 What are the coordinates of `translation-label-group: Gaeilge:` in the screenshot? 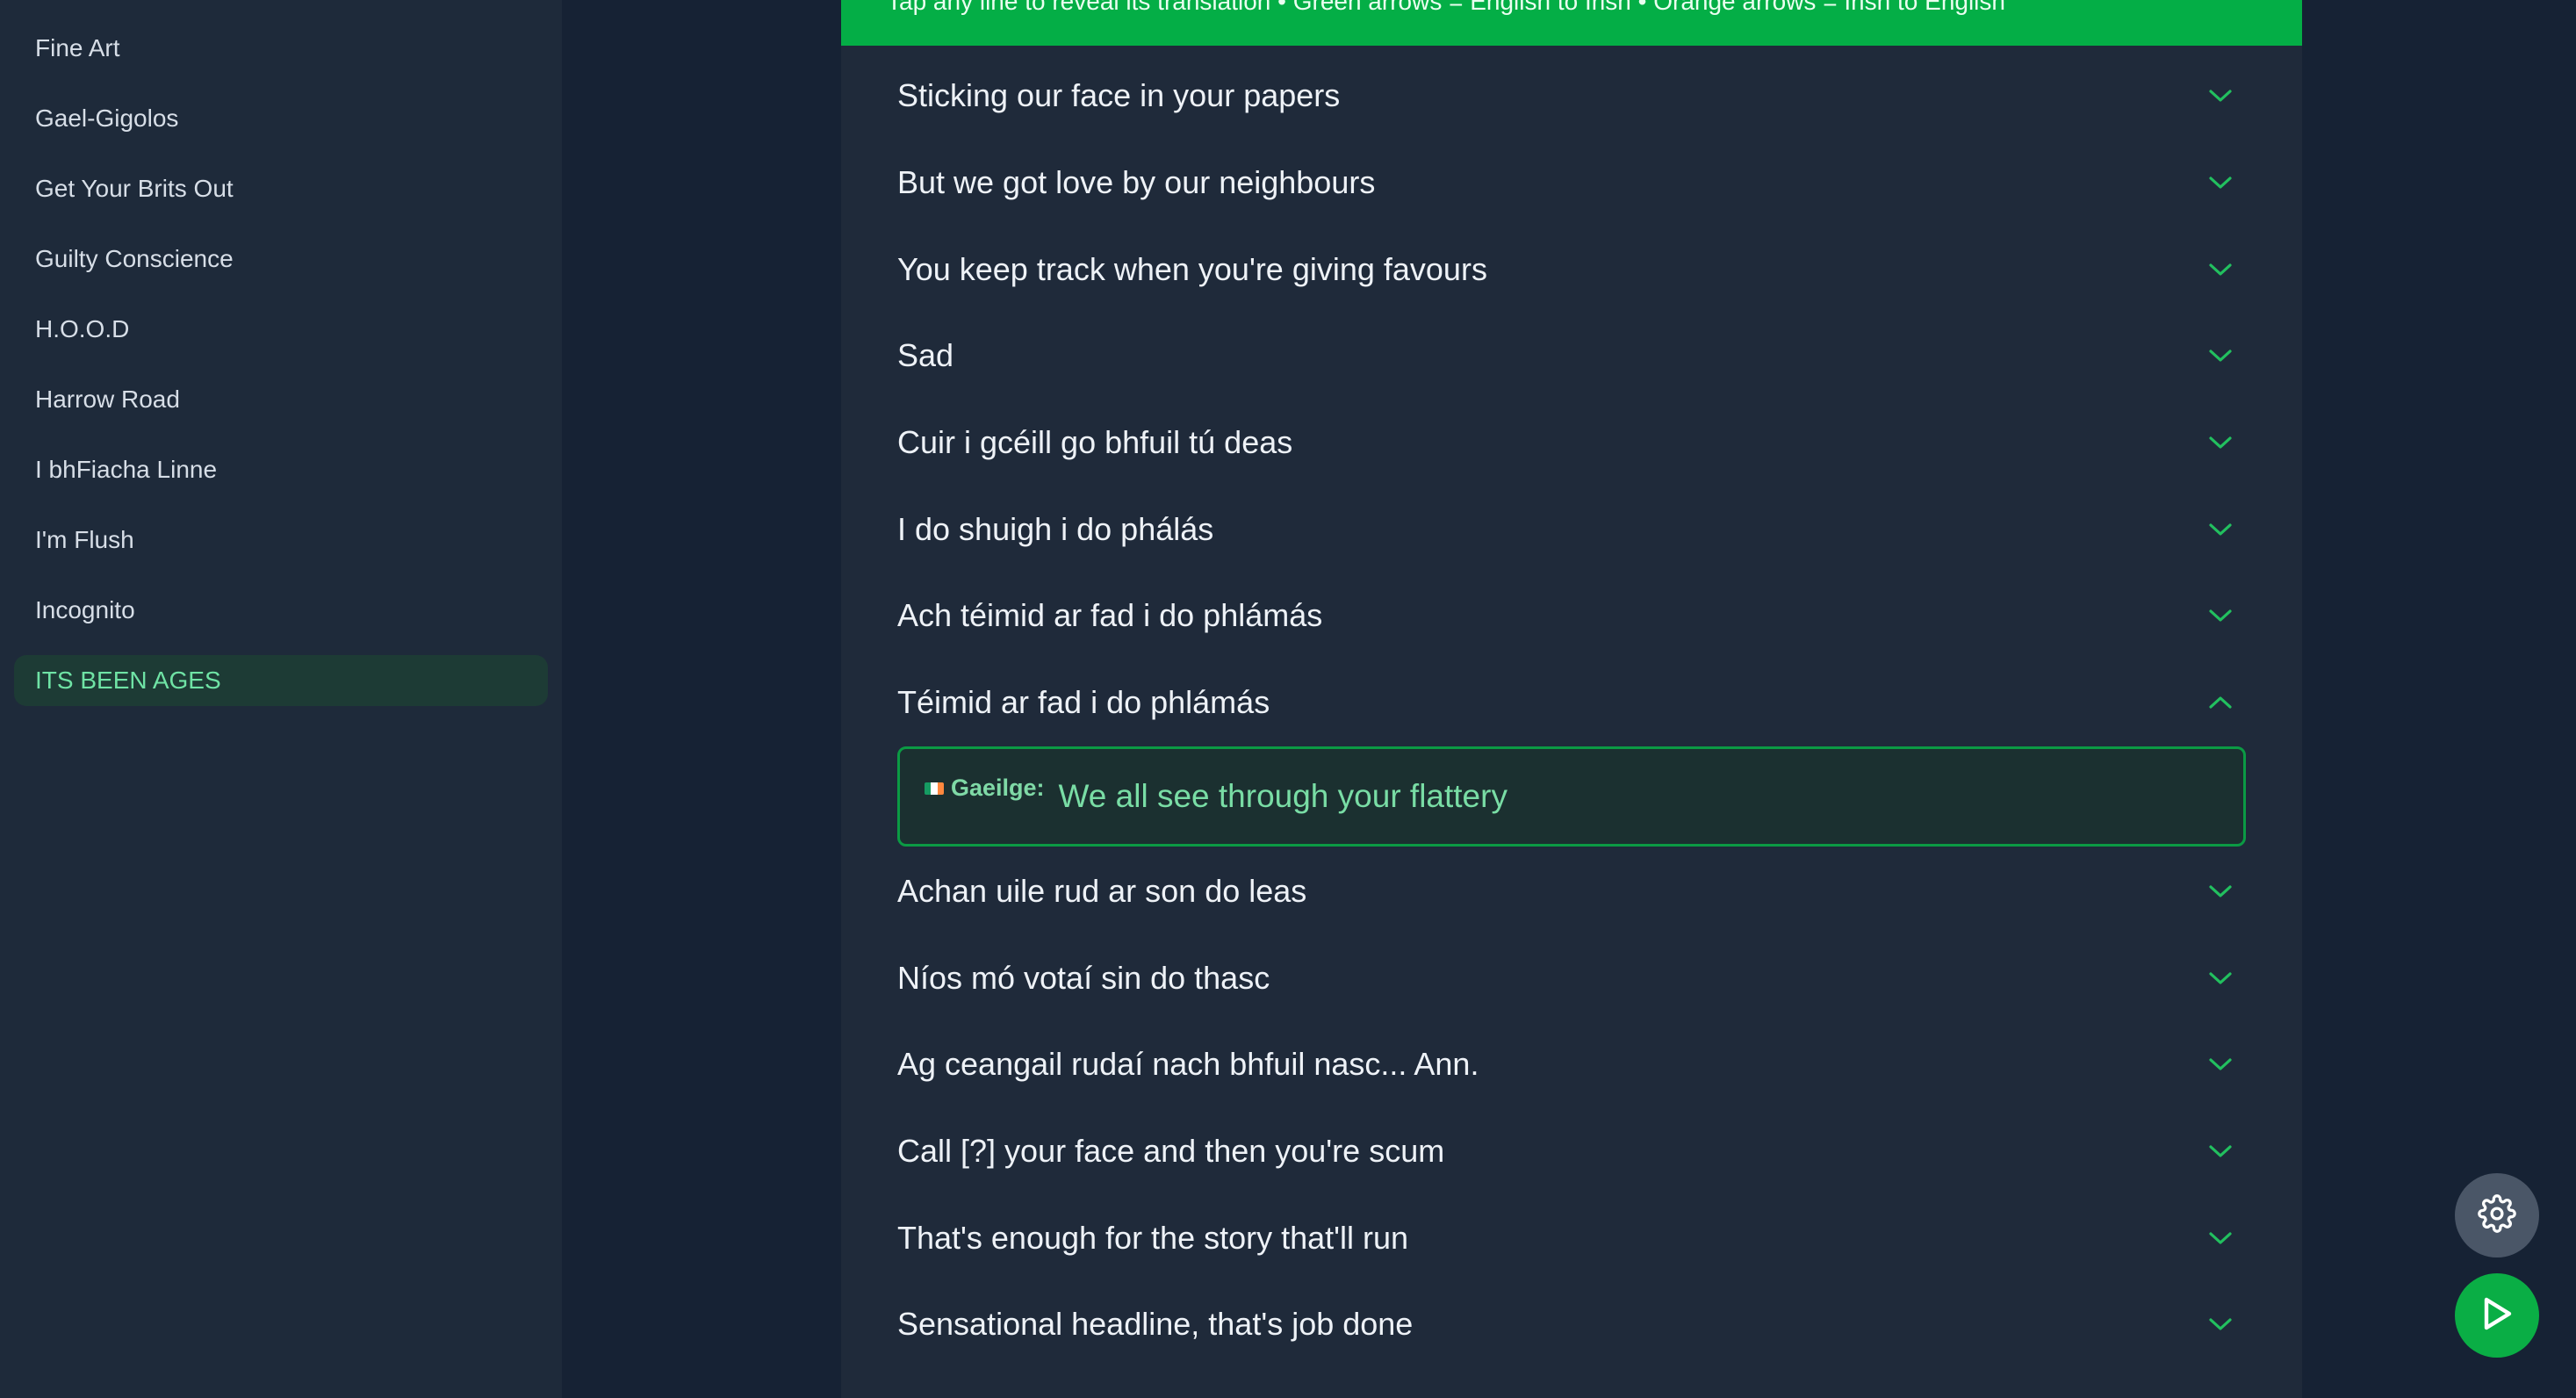 It's located at (985, 789).